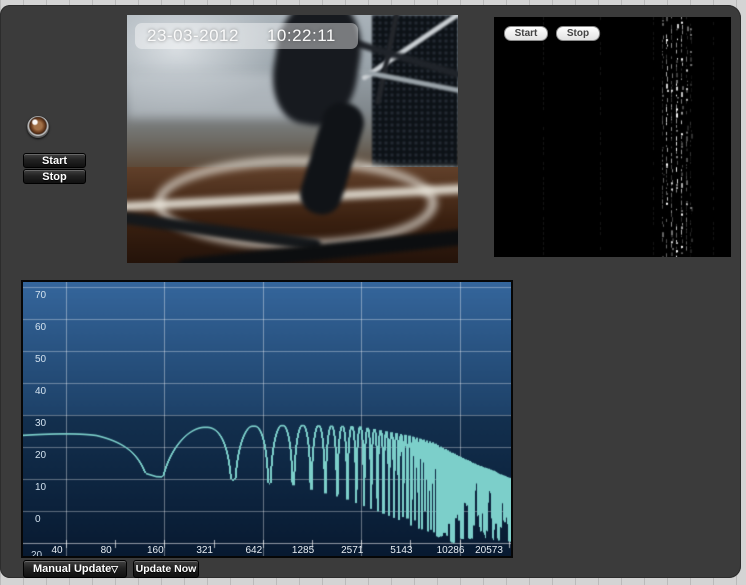  Describe the element at coordinates (54, 160) in the screenshot. I see `start-button: Start` at that location.